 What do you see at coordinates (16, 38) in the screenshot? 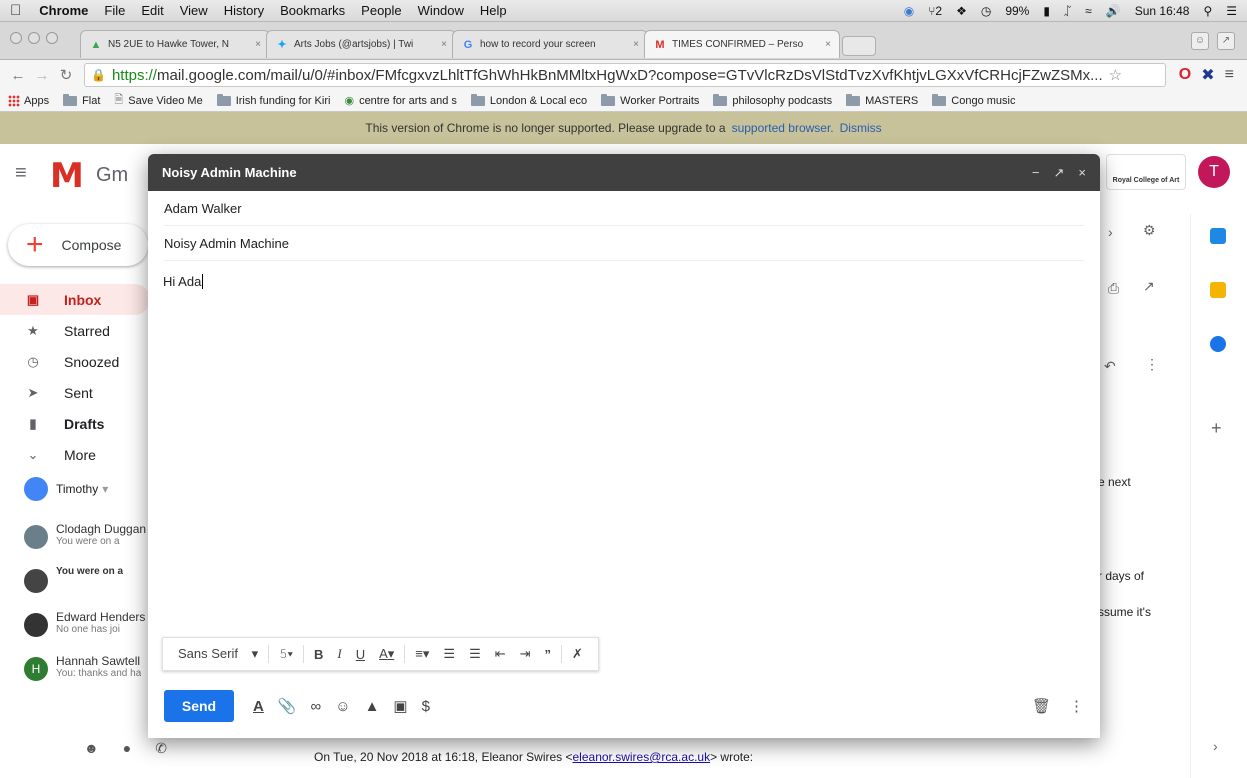
I see `close-window-button` at bounding box center [16, 38].